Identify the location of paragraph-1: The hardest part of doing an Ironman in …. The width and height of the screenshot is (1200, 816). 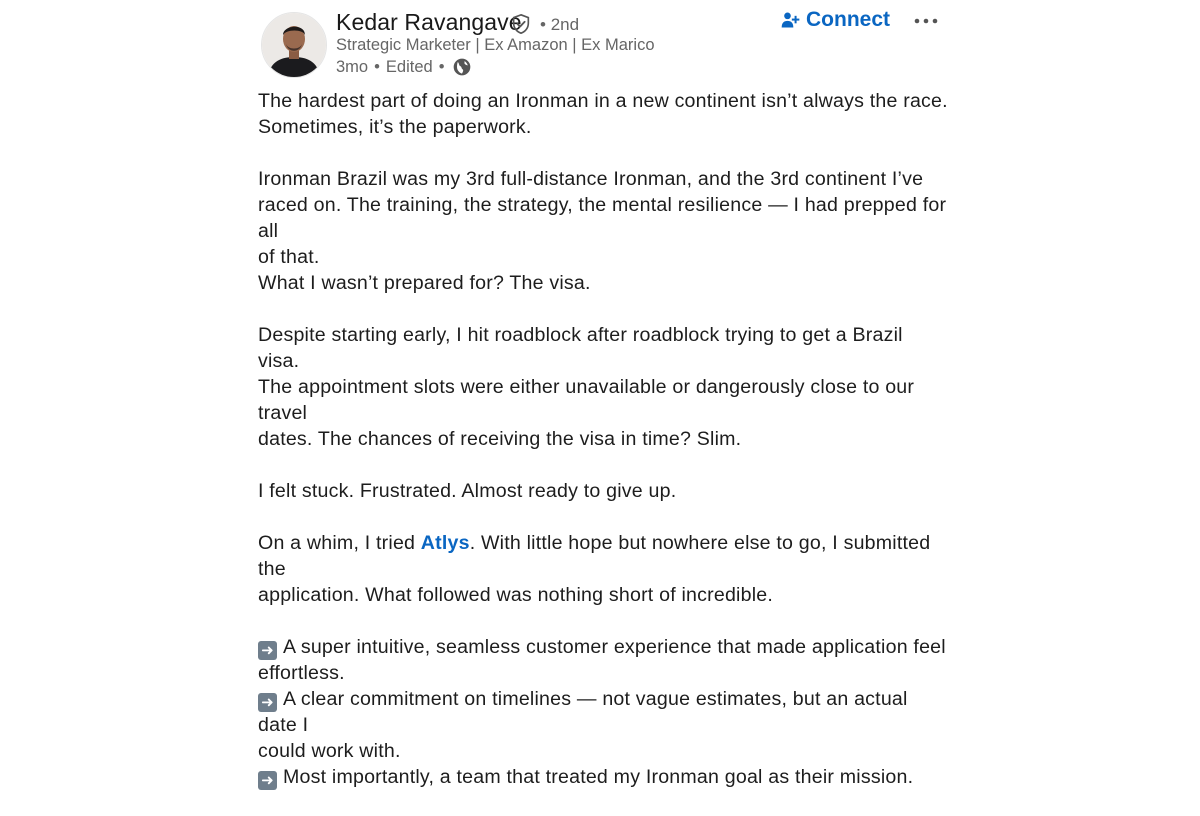
(603, 114).